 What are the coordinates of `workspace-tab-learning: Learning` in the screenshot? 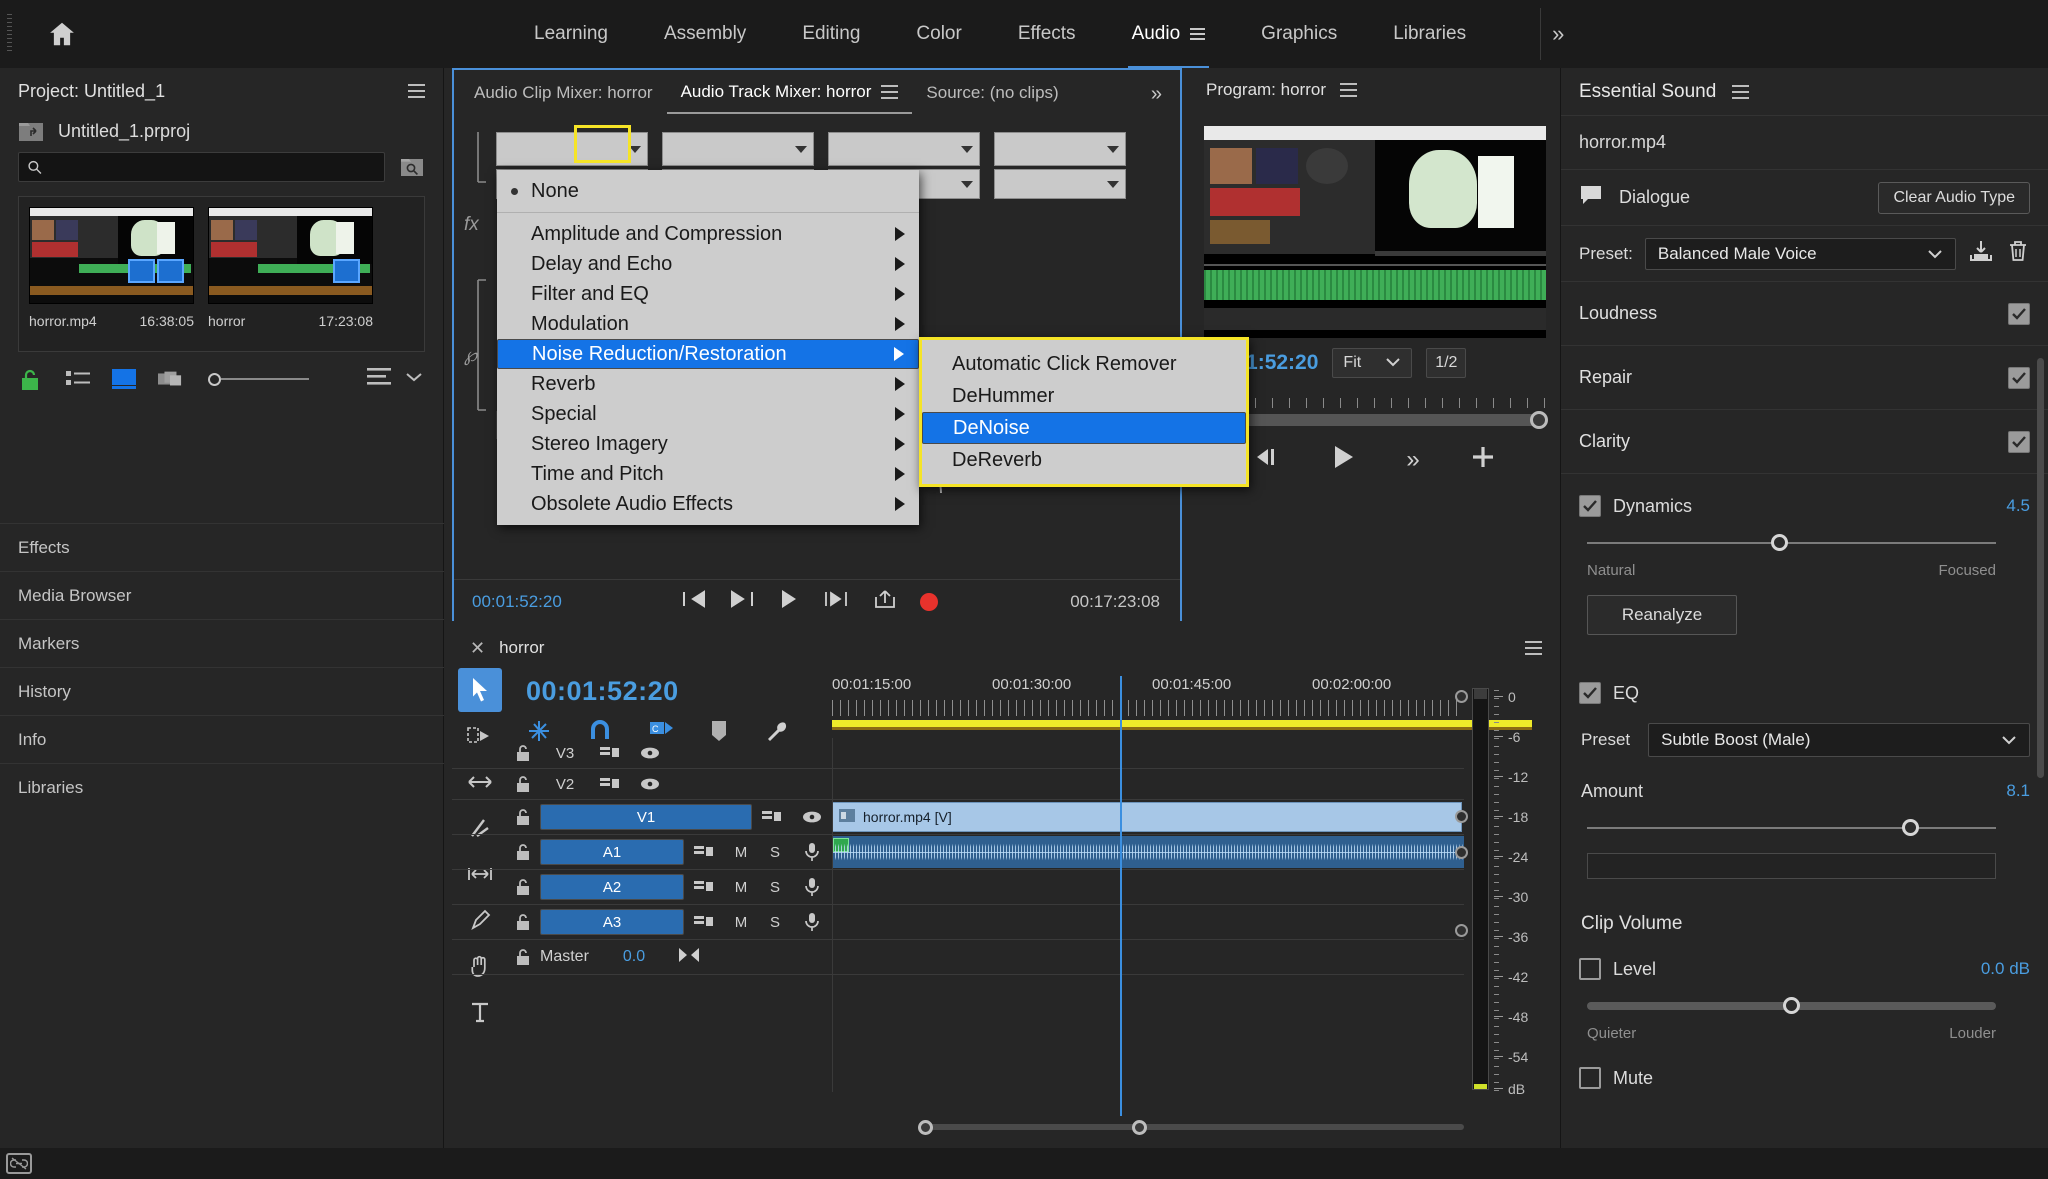 It's located at (571, 34).